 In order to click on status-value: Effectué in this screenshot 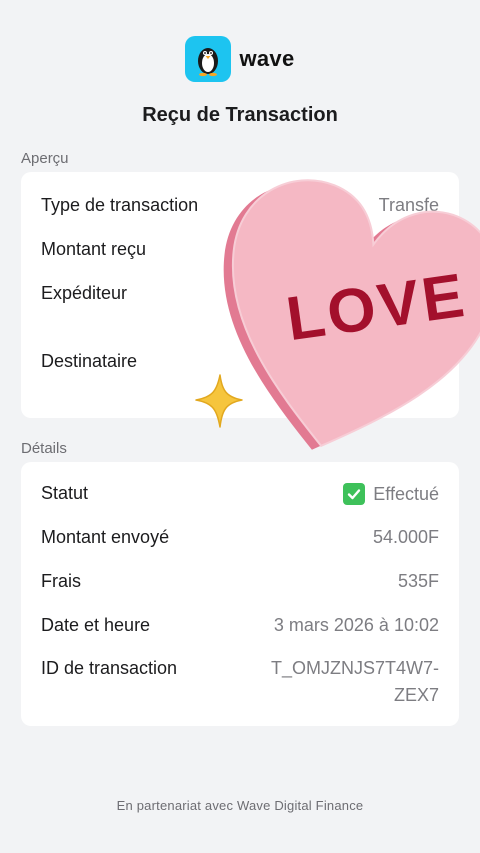, I will do `click(406, 493)`.